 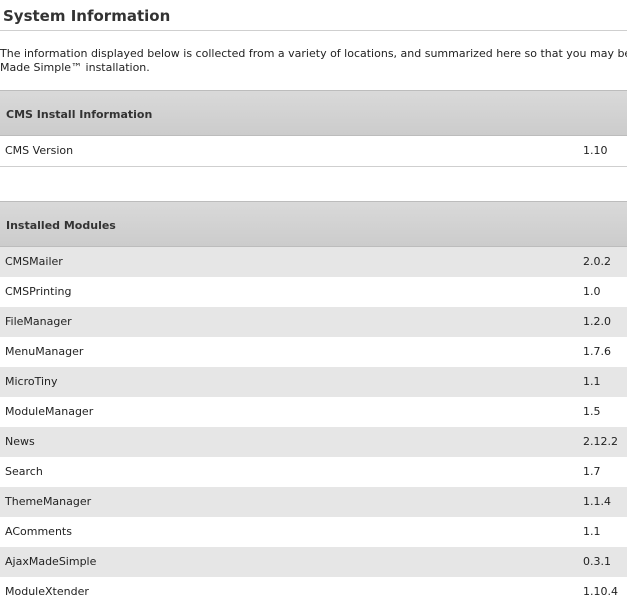 I want to click on module-version: 2.0.2, so click(x=597, y=261).